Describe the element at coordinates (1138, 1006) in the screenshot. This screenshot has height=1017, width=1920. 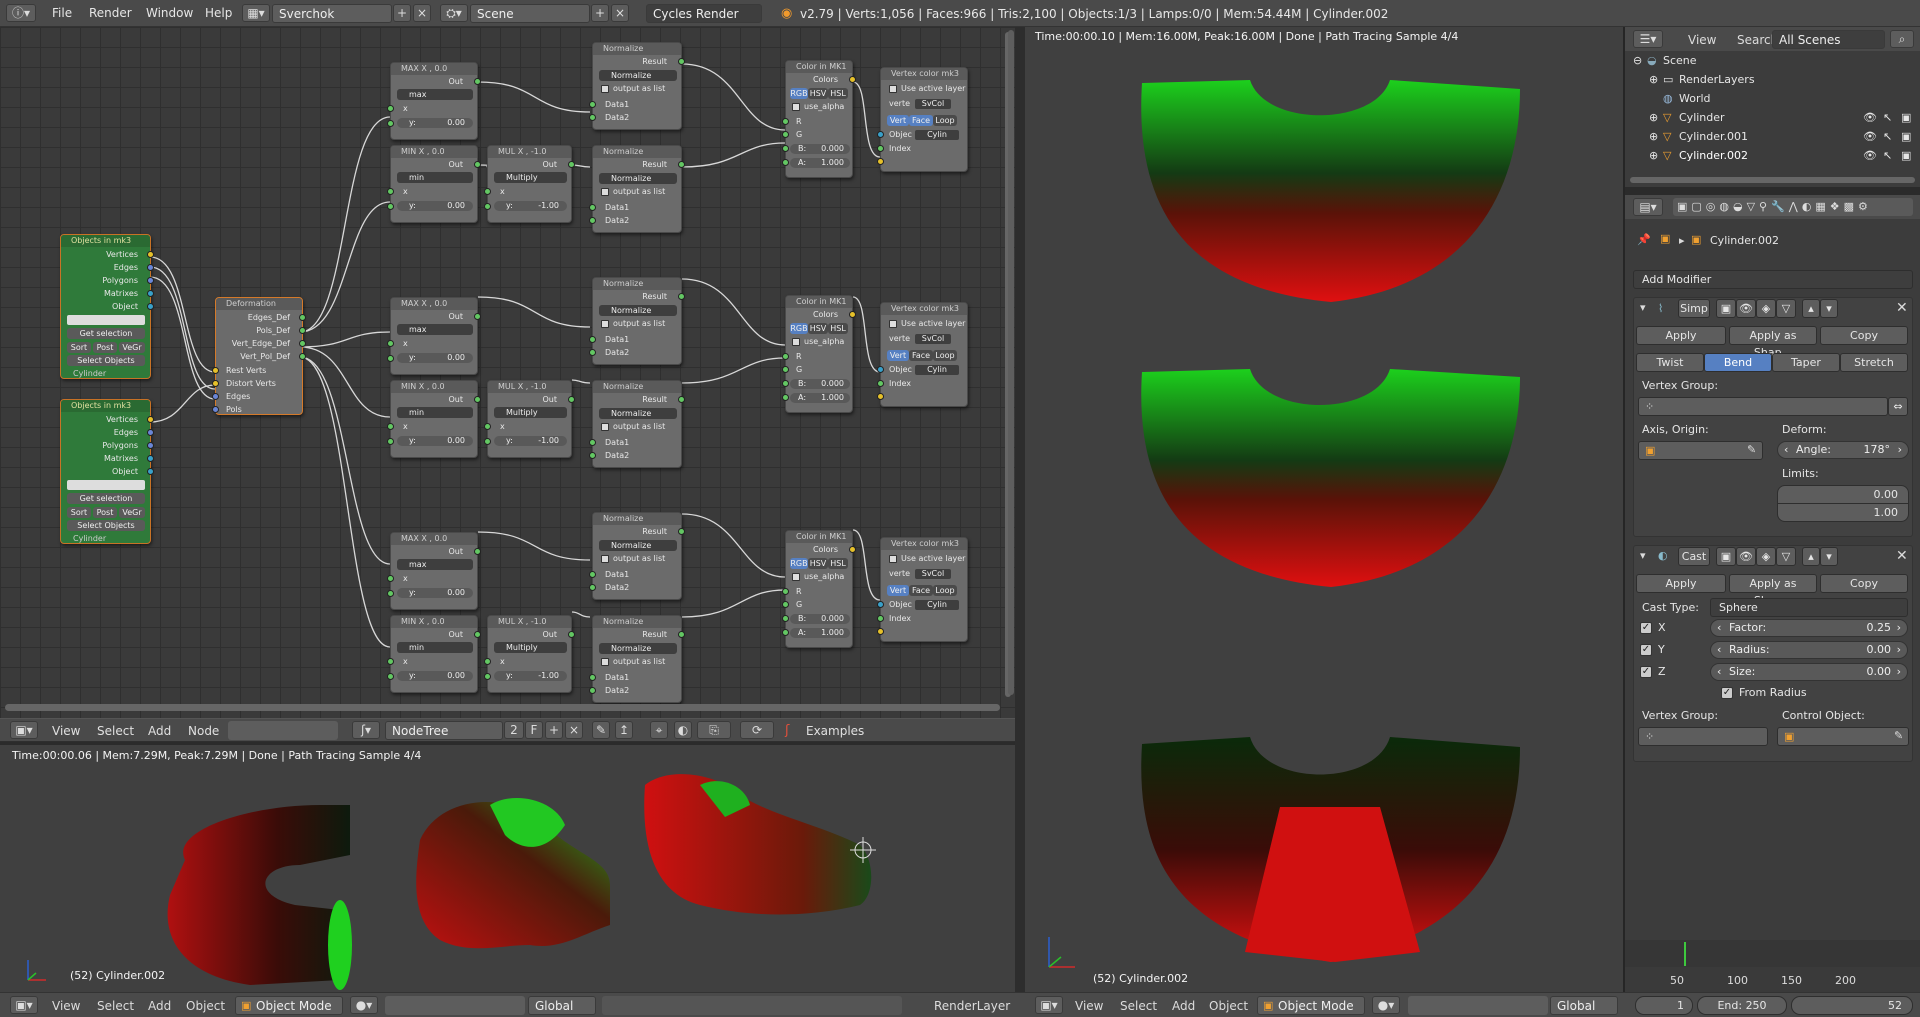
I see `menu-select: Select` at that location.